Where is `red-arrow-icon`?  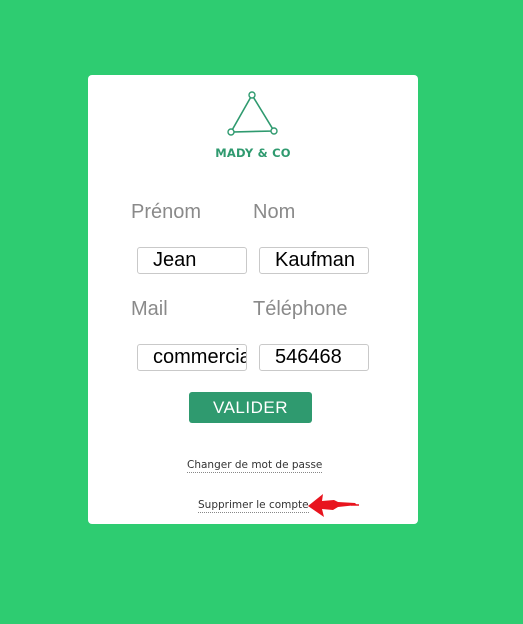
red-arrow-icon is located at coordinates (333, 505).